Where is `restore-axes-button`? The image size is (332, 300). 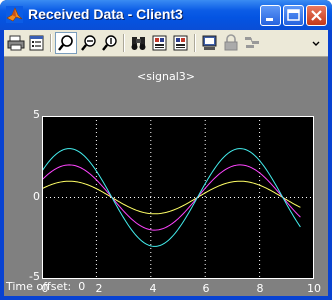
restore-axes-button is located at coordinates (181, 43).